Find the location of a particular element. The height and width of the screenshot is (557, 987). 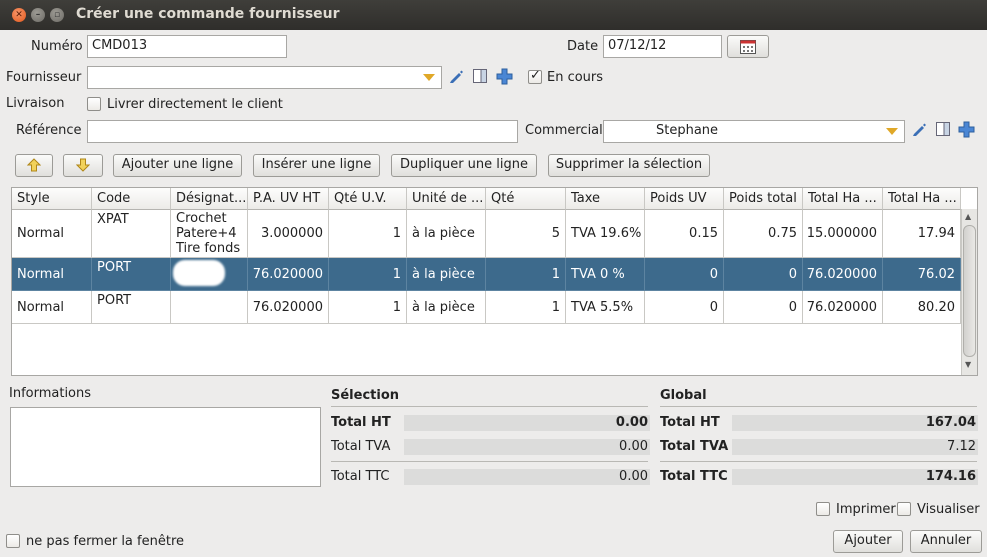

divider is located at coordinates (818, 461).